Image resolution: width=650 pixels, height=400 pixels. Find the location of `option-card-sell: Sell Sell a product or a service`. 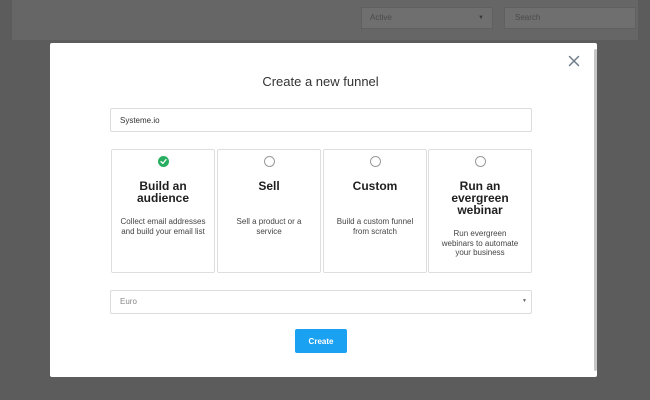

option-card-sell: Sell Sell a product or a service is located at coordinates (269, 211).